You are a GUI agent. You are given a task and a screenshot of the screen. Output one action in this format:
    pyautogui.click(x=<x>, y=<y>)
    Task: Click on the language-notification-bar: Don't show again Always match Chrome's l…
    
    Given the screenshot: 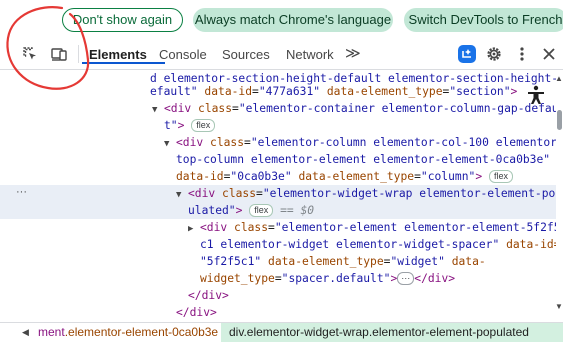 What is the action you would take?
    pyautogui.click(x=281, y=19)
    